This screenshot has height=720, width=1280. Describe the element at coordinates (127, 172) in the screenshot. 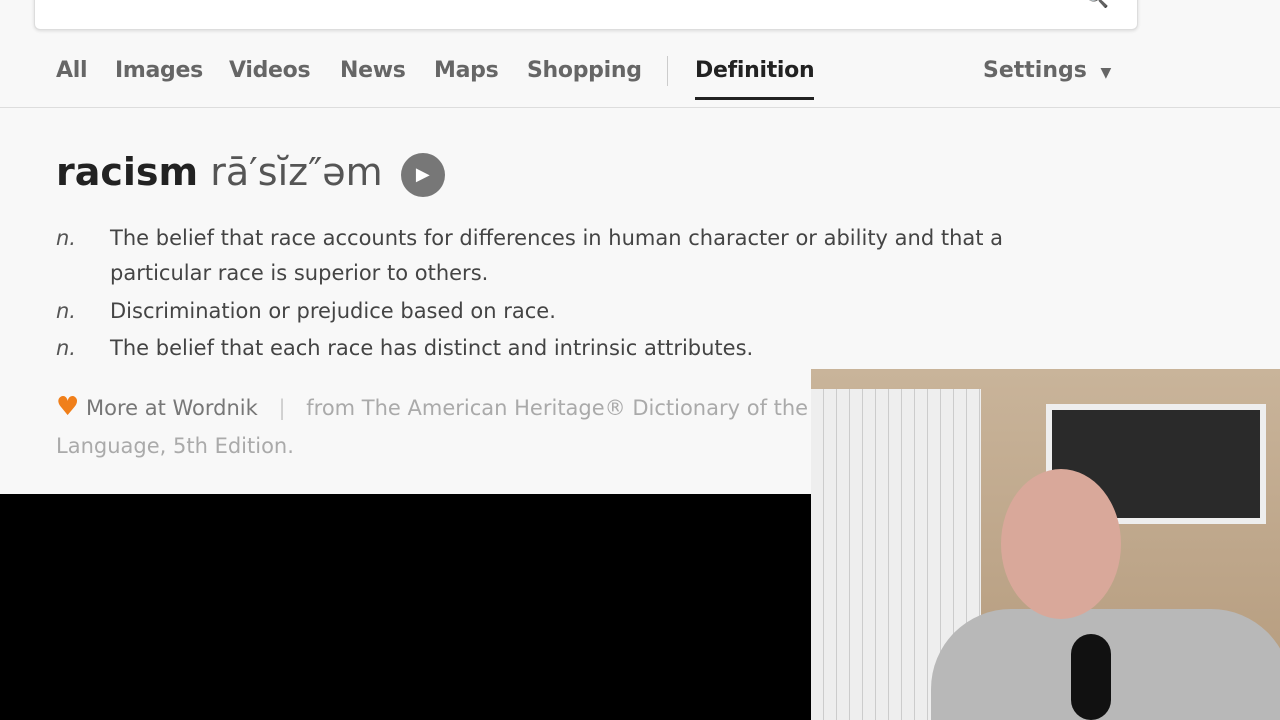

I see `word: racism` at that location.